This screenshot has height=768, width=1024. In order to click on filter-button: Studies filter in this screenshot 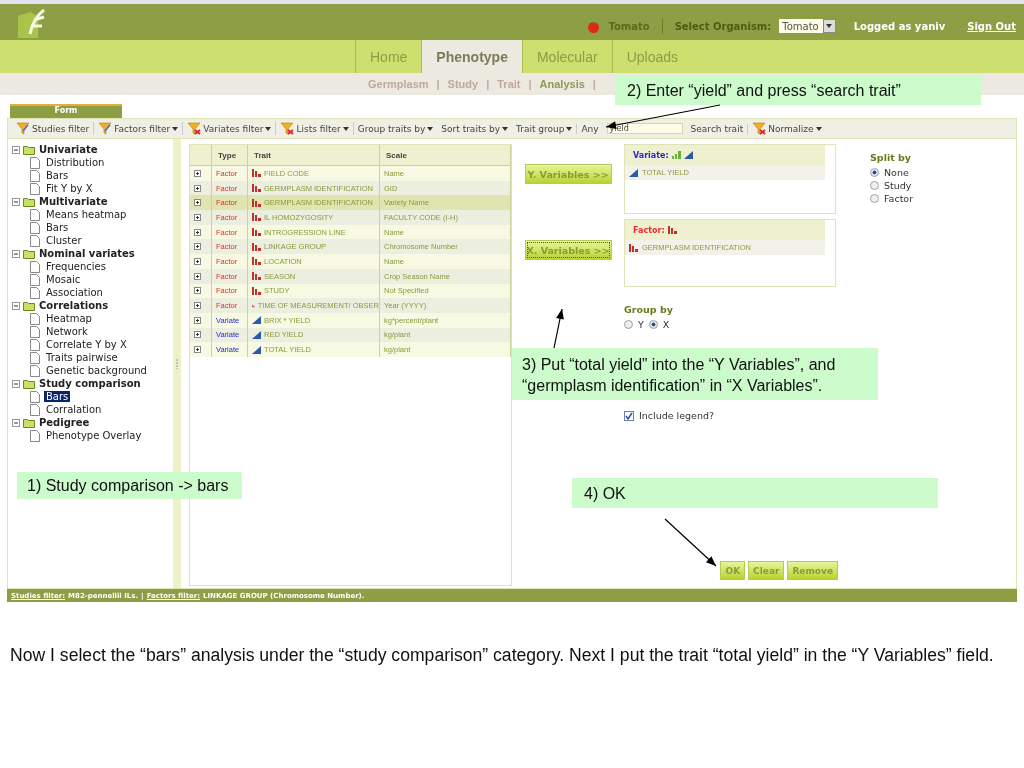, I will do `click(53, 128)`.